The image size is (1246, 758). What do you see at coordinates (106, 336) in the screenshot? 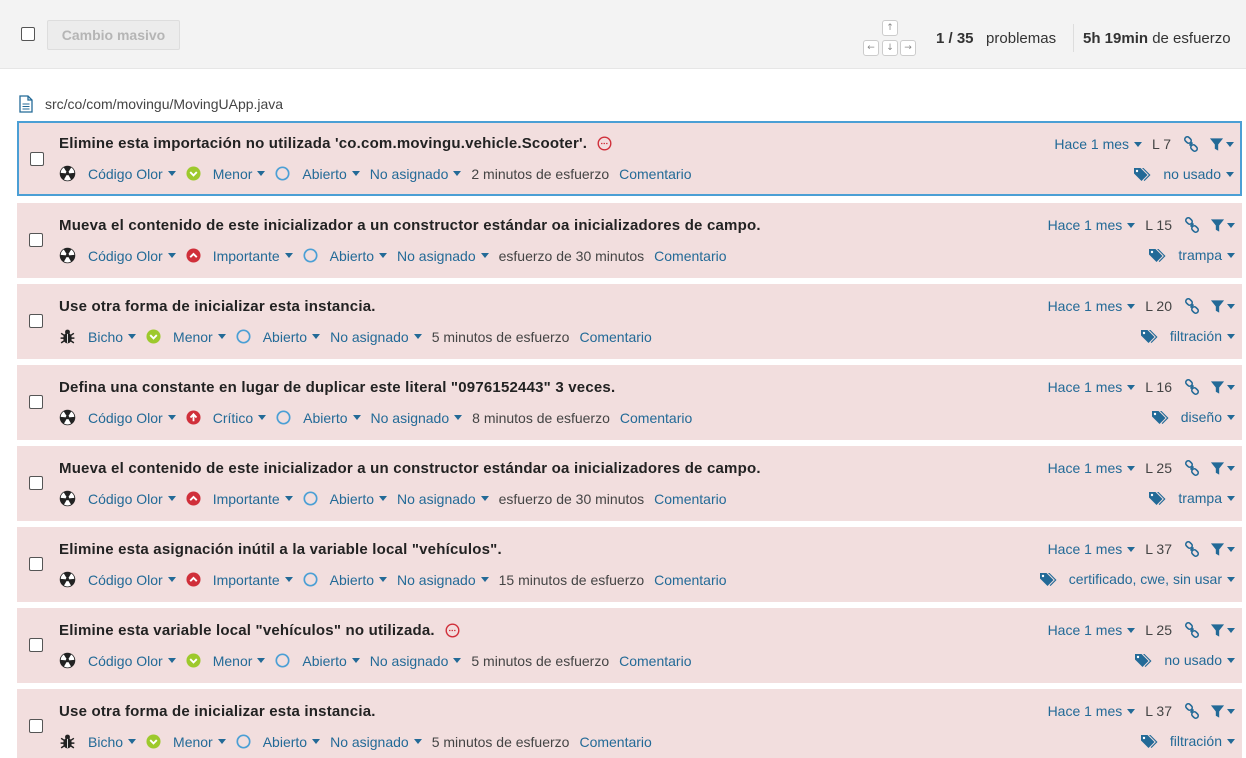
I see `issue-type-label: Bicho` at bounding box center [106, 336].